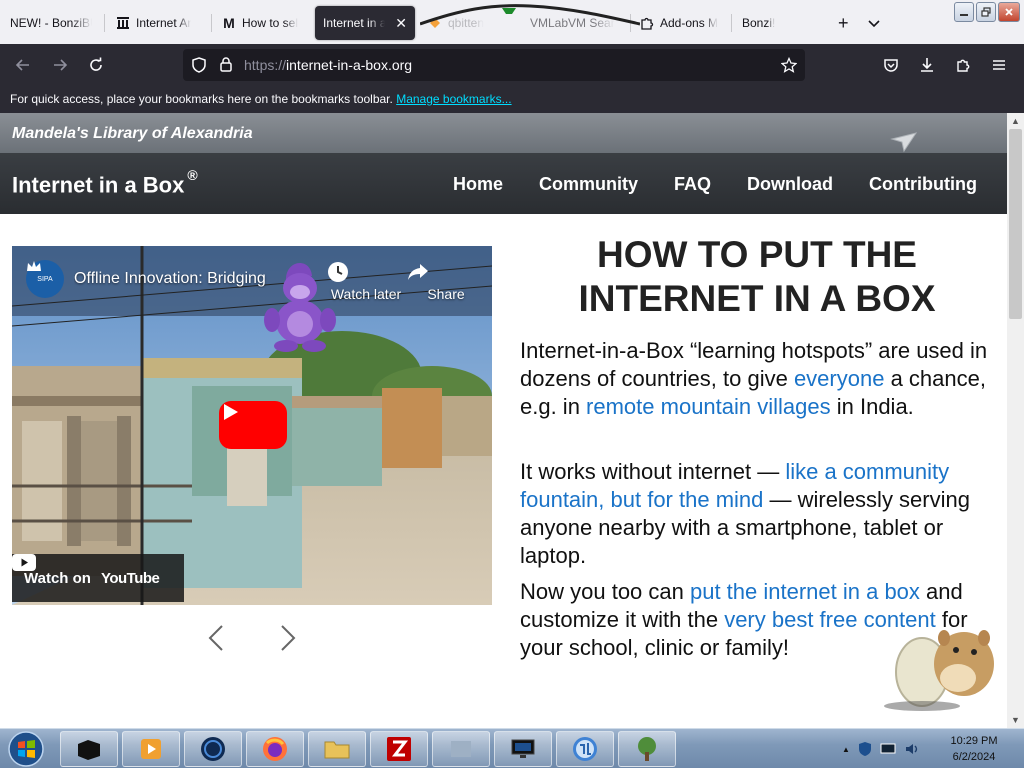  I want to click on pocket-icon, so click(891, 65).